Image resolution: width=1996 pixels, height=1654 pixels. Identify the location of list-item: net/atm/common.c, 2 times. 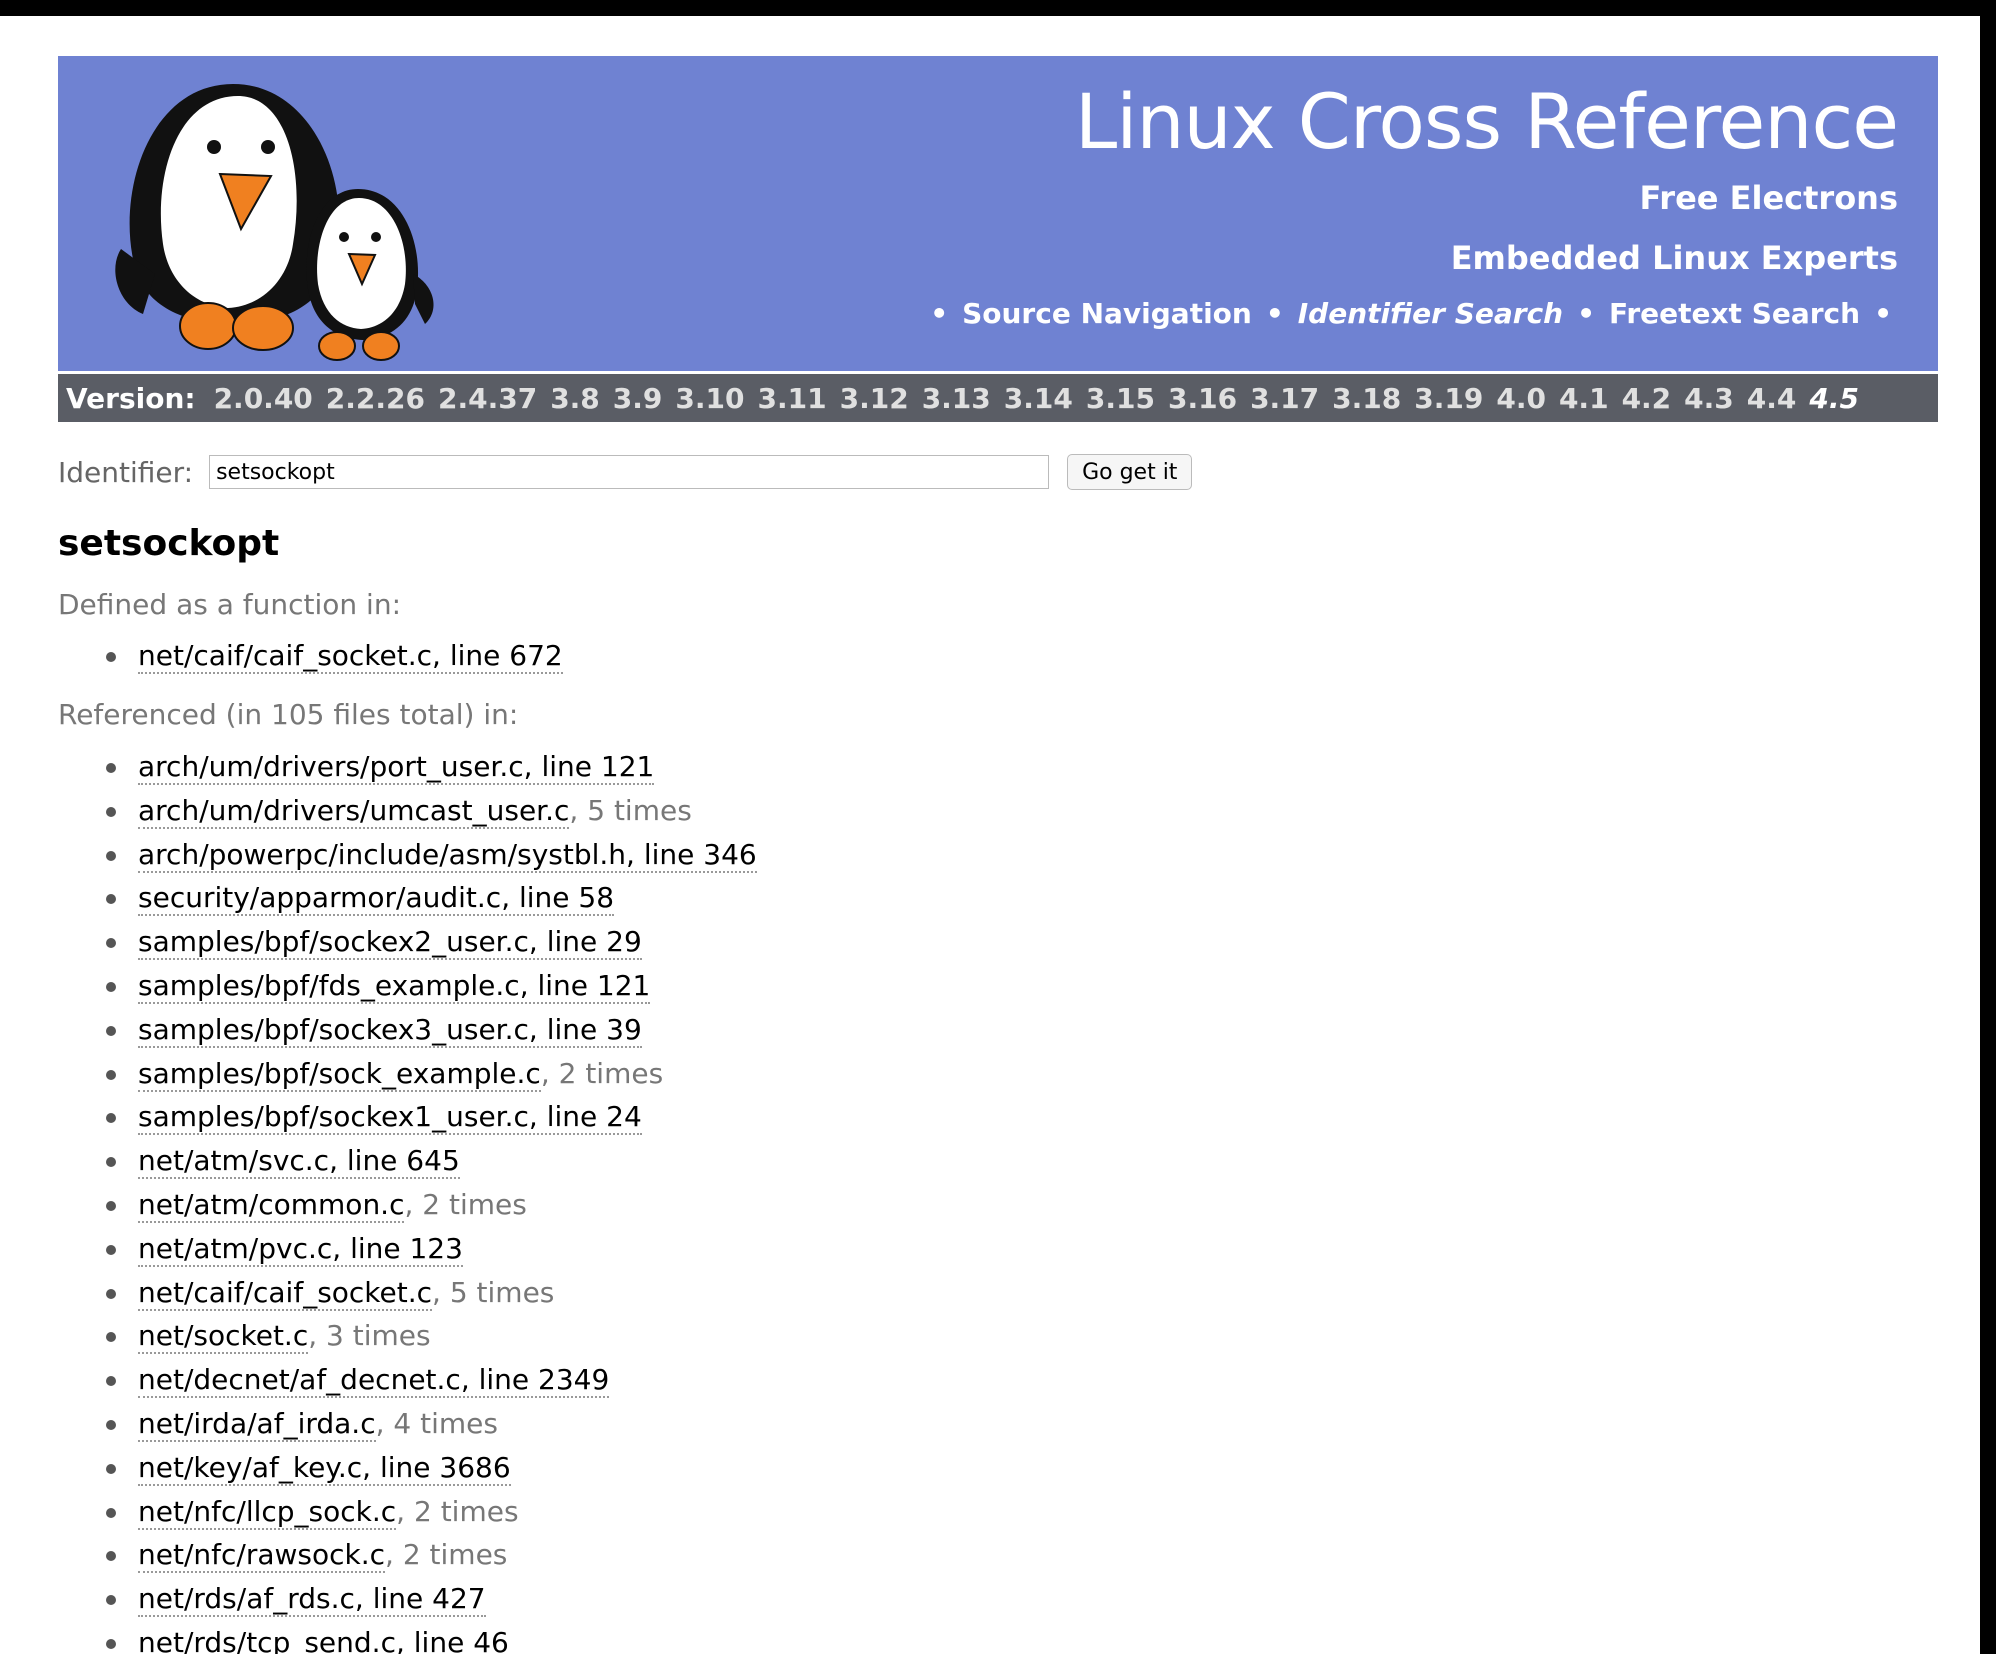
(428, 1208).